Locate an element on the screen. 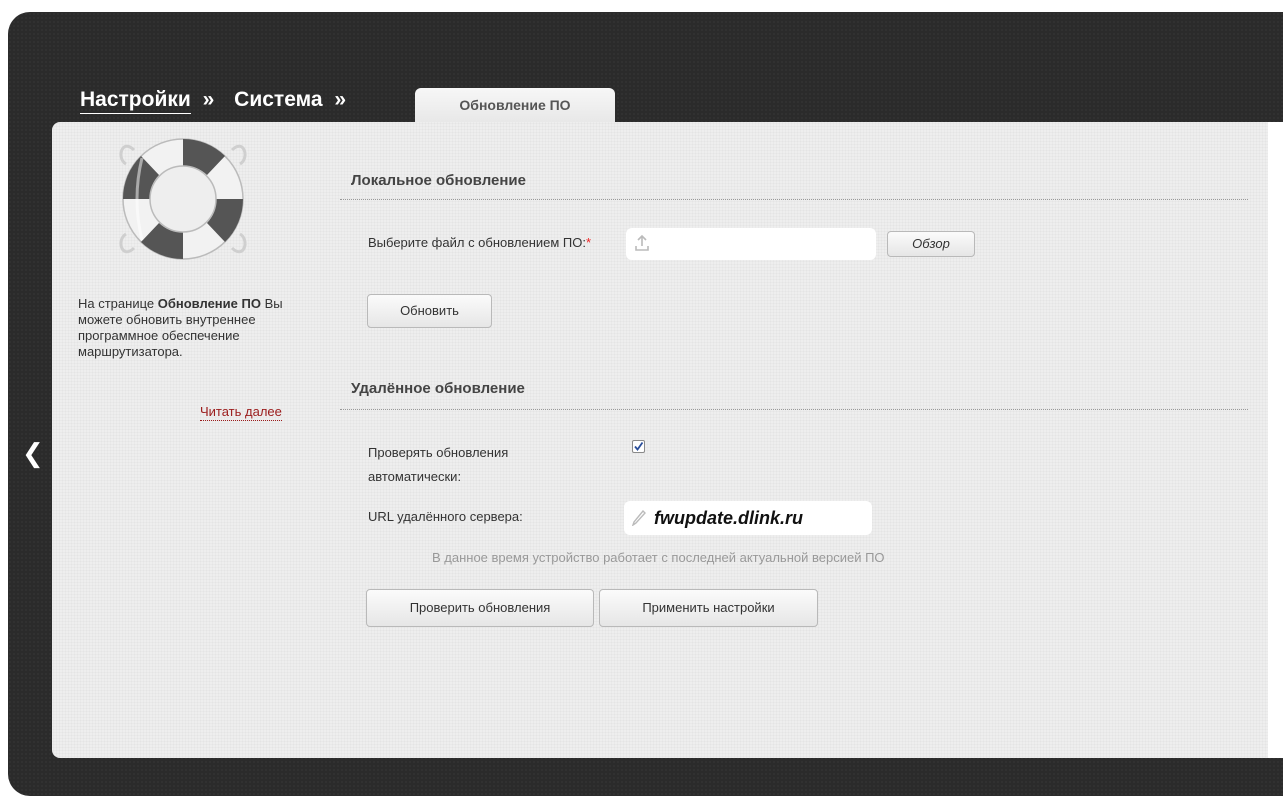 This screenshot has height=796, width=1283. auto-check-checkbox is located at coordinates (638, 446).